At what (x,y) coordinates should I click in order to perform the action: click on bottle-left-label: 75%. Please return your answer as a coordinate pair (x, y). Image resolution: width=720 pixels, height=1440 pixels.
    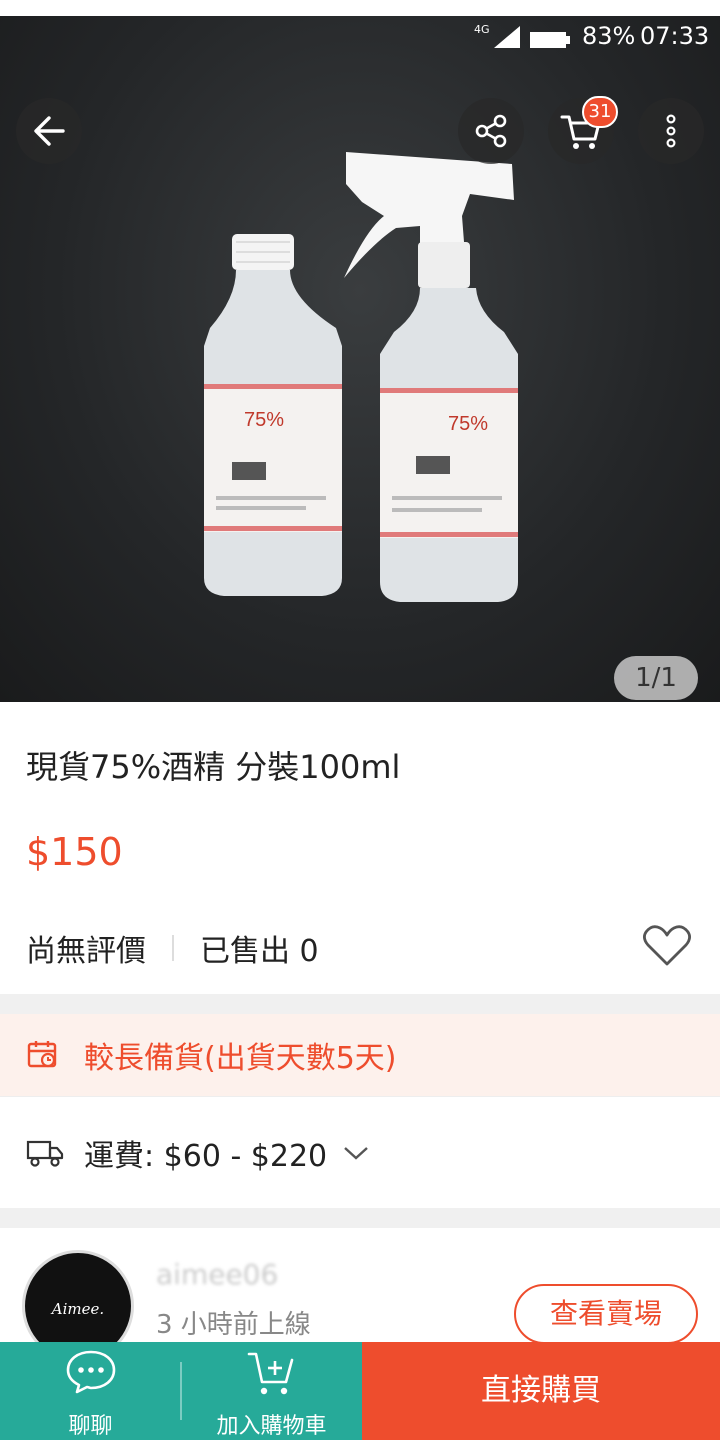
    Looking at the image, I should click on (264, 420).